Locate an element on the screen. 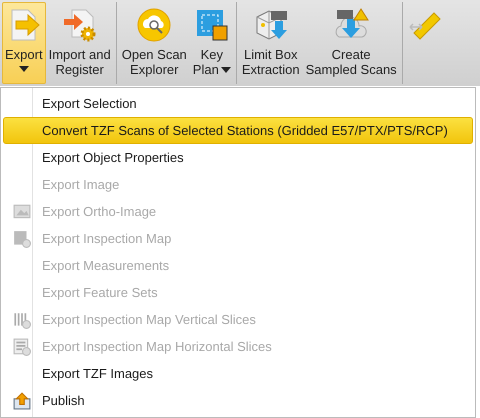 The height and width of the screenshot is (418, 480). menu-item-label: Export Ortho-Image is located at coordinates (99, 211).